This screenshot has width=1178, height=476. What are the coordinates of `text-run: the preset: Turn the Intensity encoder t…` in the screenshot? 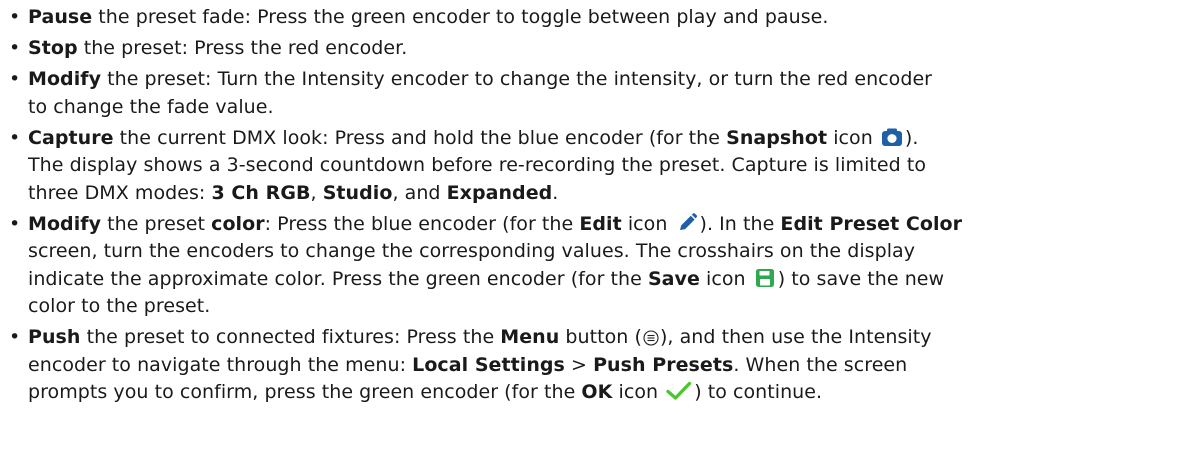 It's located at (517, 79).